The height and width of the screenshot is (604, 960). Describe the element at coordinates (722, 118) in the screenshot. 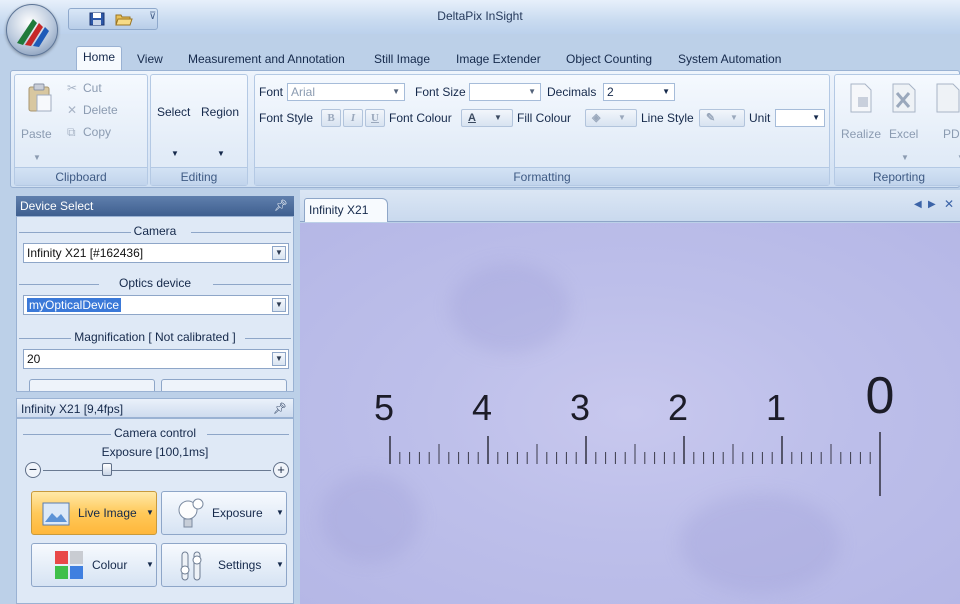

I see `line-style-button: ✎ ▼` at that location.